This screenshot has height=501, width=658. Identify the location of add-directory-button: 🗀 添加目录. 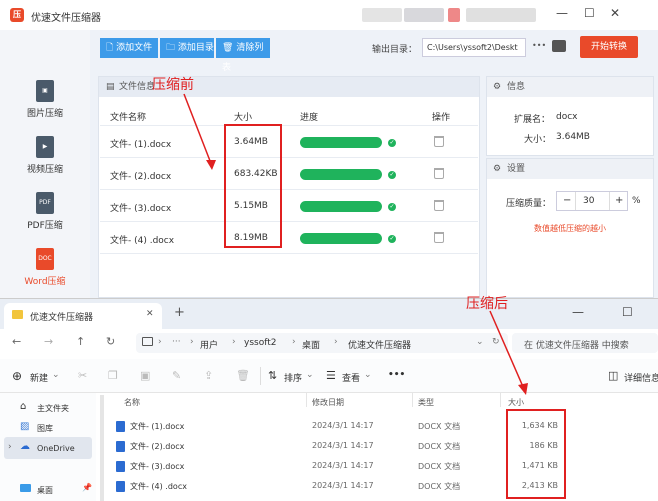
(187, 48).